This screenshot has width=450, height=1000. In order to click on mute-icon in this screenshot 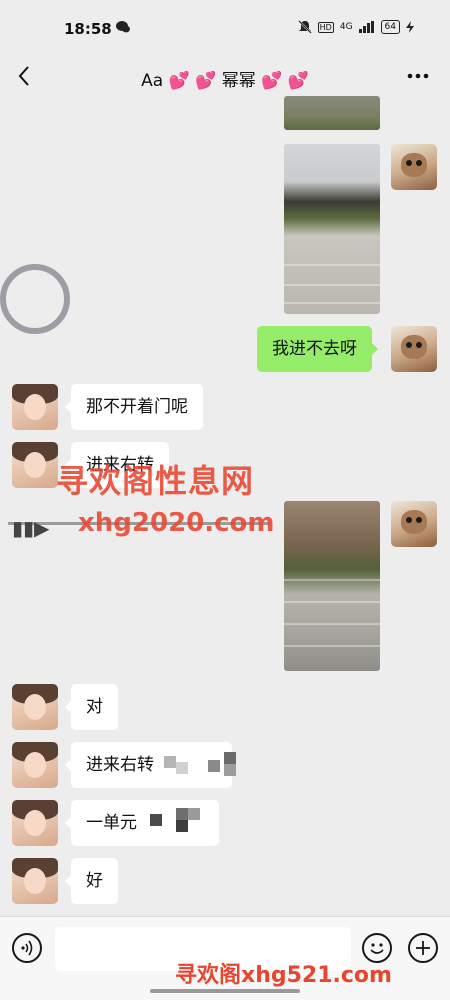, I will do `click(304, 27)`.